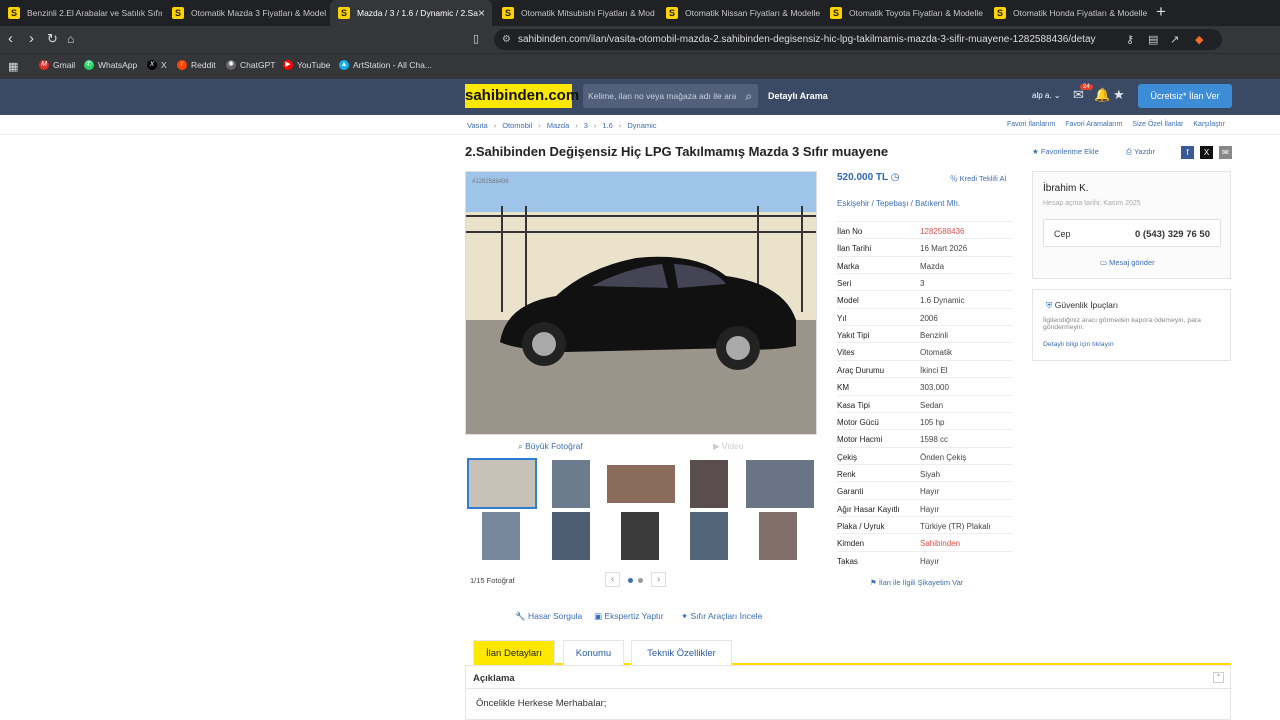  Describe the element at coordinates (1172, 234) in the screenshot. I see `phone-number: 0 (543) 329 76 50` at that location.